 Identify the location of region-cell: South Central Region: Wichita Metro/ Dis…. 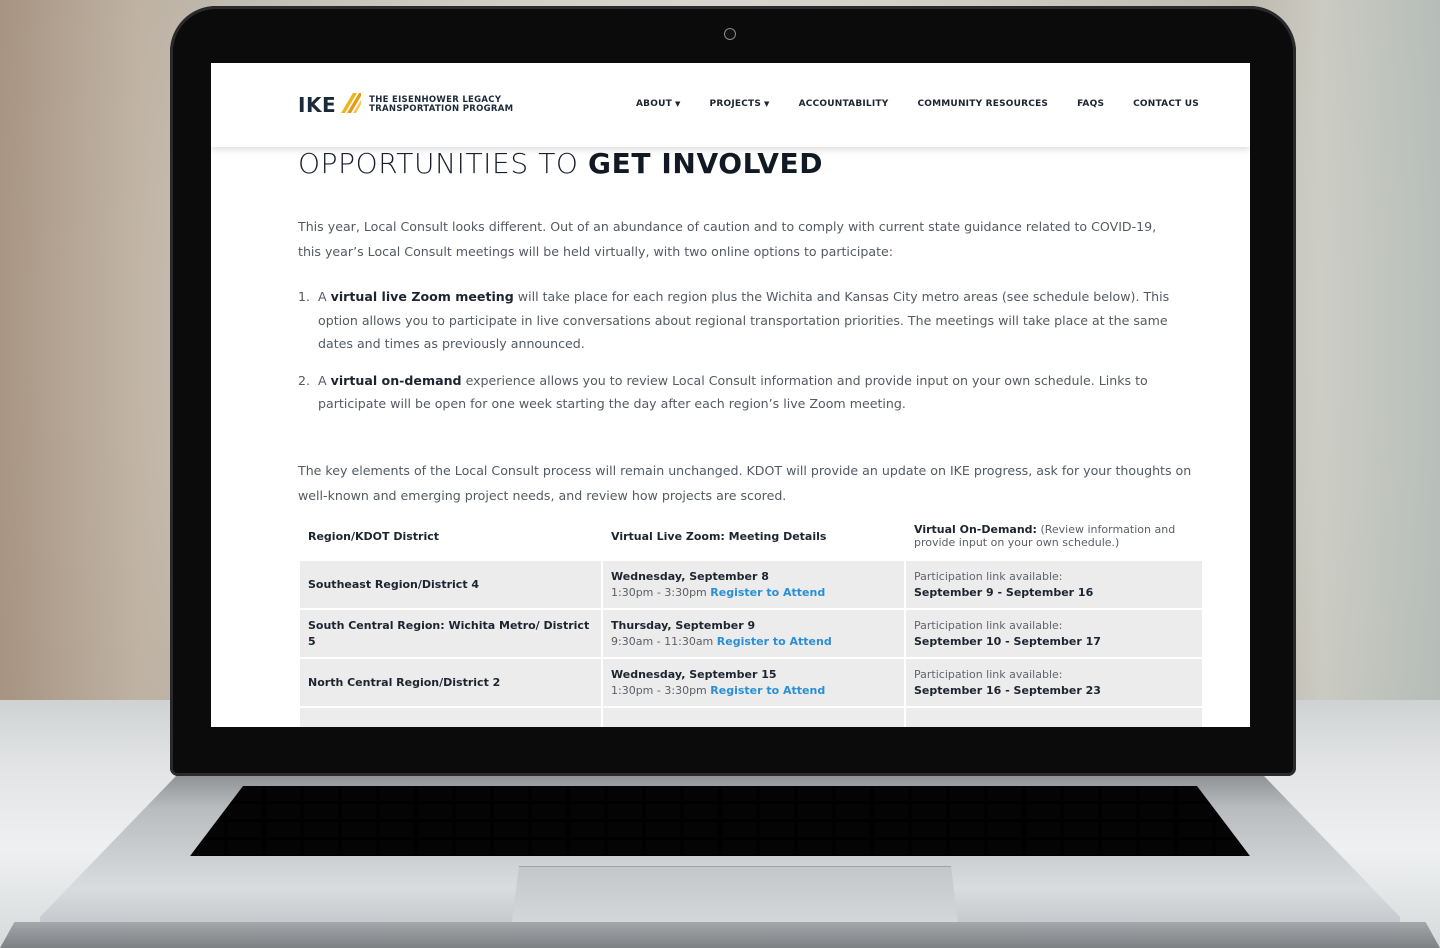
(450, 632).